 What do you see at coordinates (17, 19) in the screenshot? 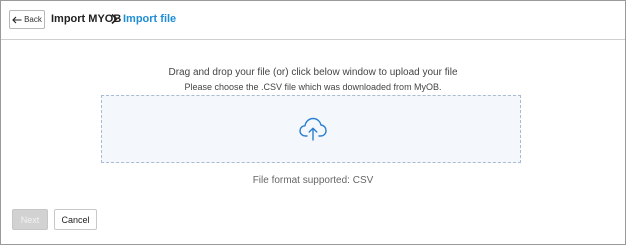
I see `arrow-left-icon` at bounding box center [17, 19].